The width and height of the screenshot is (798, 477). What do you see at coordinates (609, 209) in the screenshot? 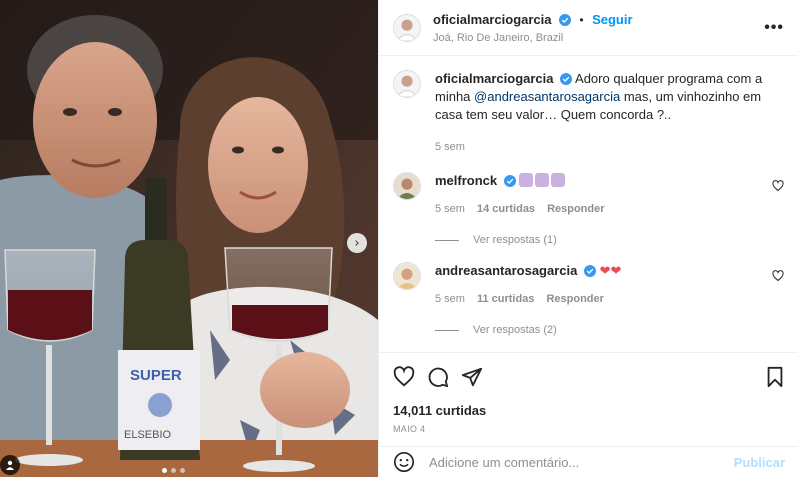
I see `comment-meta: 5 sem 14 curtidas Responder` at bounding box center [609, 209].